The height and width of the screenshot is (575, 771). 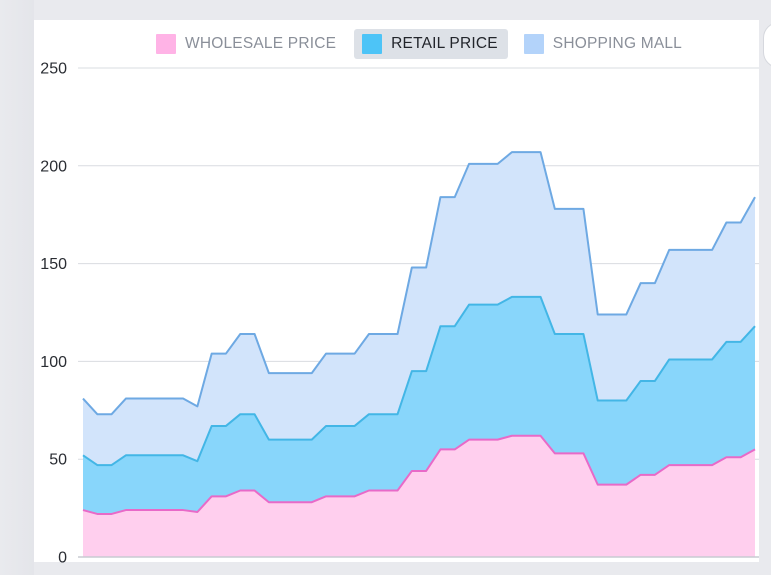 I want to click on legend-item-shopping-mall: SHOPPING MALL, so click(x=604, y=44).